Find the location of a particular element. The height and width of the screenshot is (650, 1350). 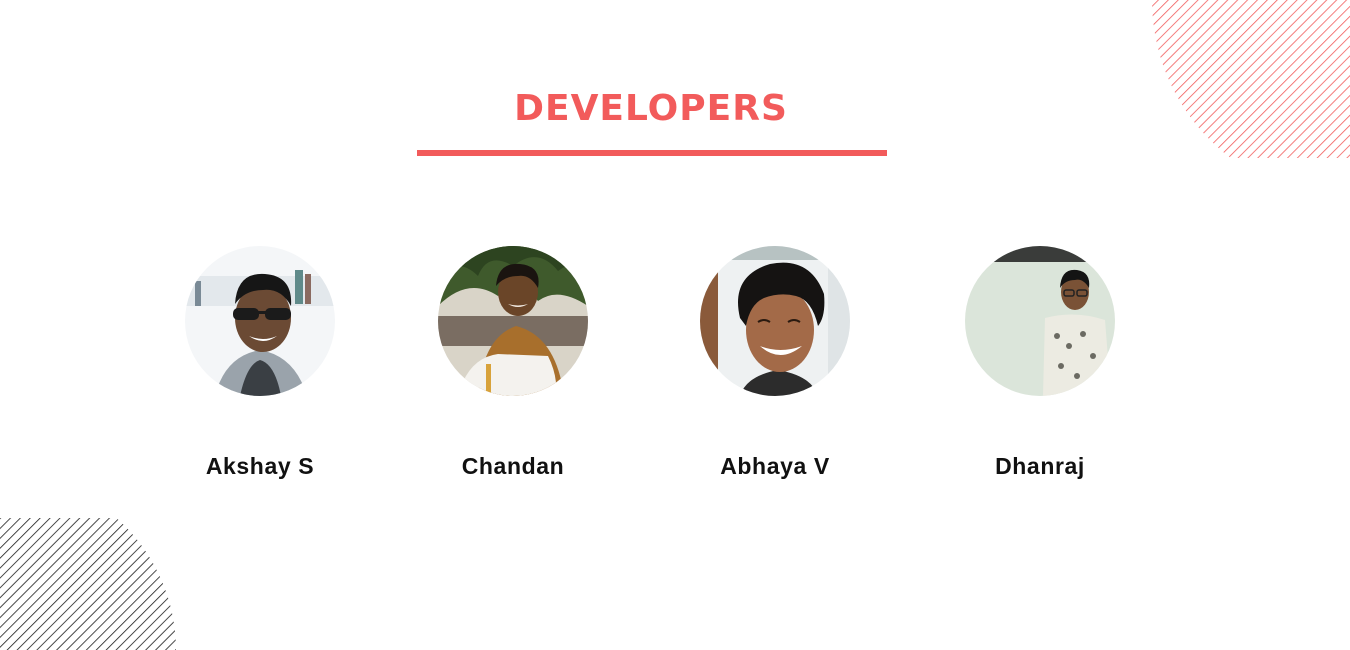

developer-name: Akshay S is located at coordinates (260, 466).